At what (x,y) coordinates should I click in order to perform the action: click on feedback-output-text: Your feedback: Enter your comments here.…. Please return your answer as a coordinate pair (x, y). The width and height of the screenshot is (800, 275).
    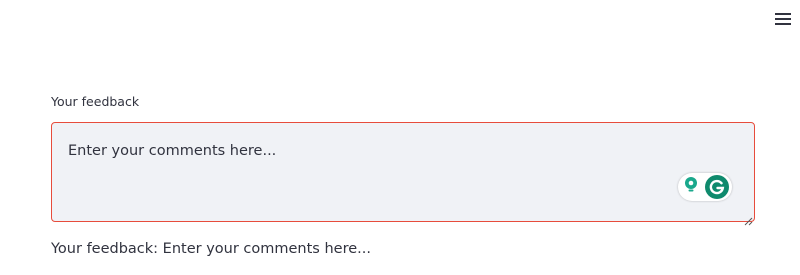
    Looking at the image, I should click on (211, 249).